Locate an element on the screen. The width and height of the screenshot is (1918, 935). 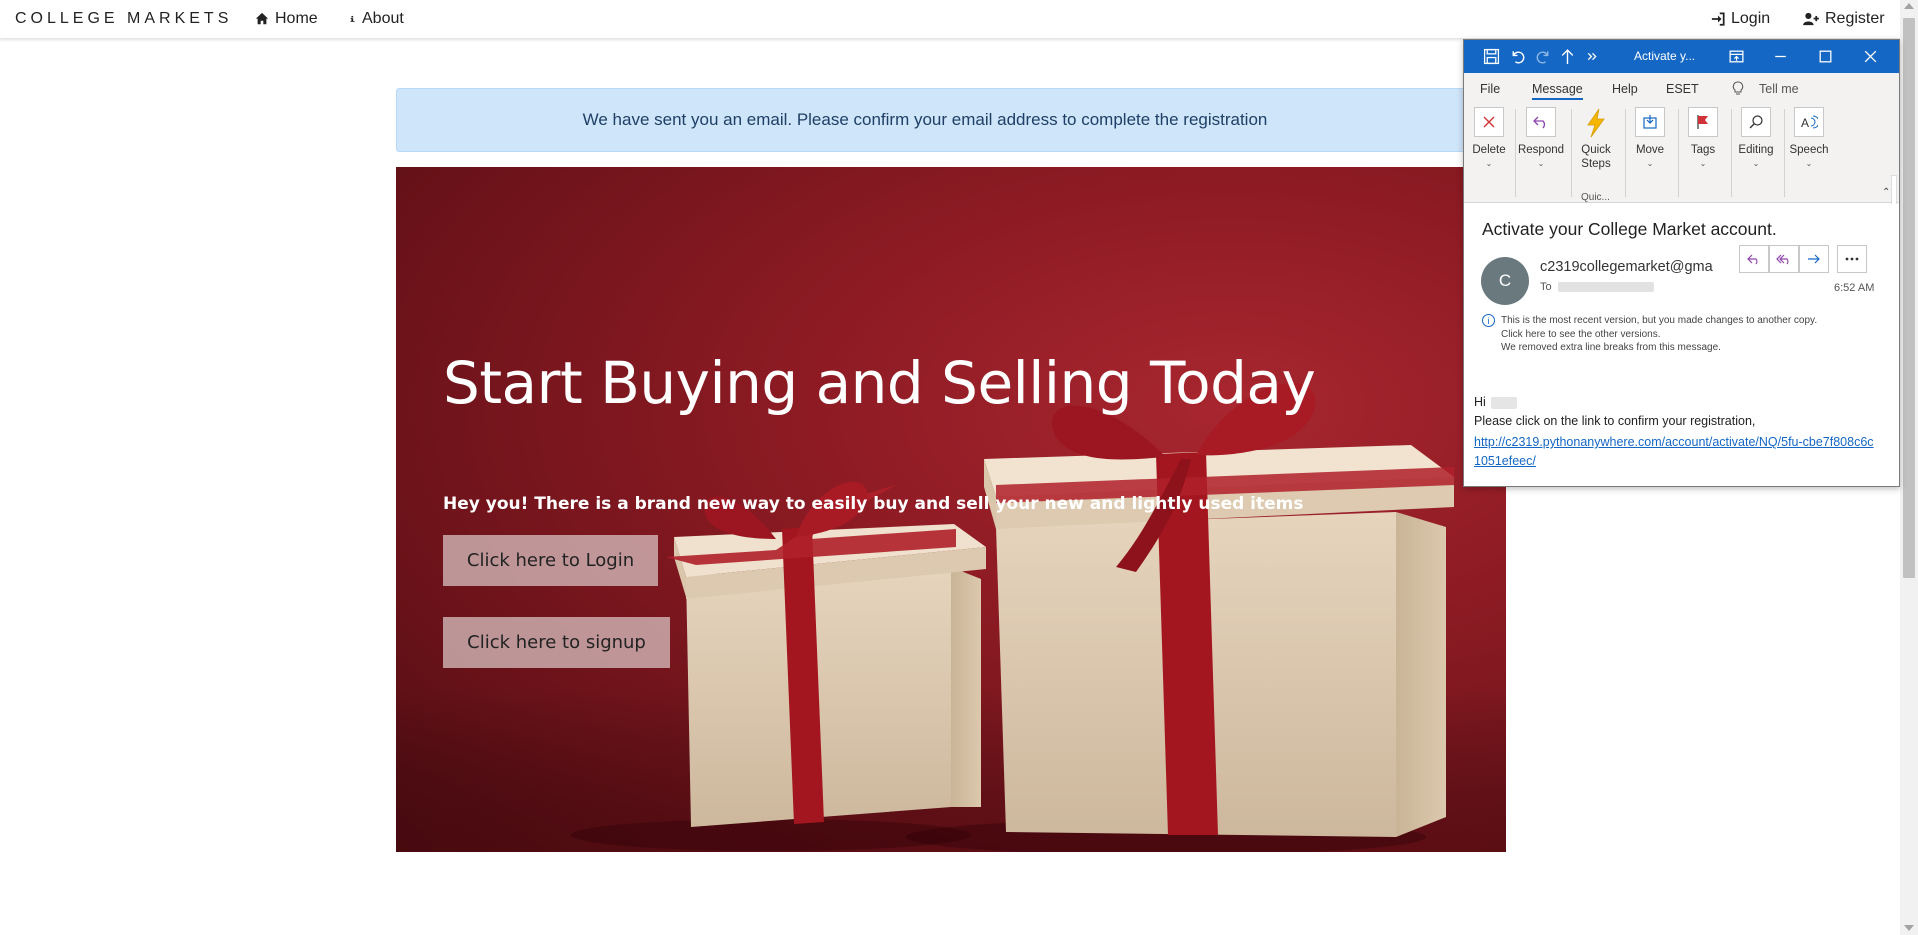
nav-about-link: About is located at coordinates (376, 19).